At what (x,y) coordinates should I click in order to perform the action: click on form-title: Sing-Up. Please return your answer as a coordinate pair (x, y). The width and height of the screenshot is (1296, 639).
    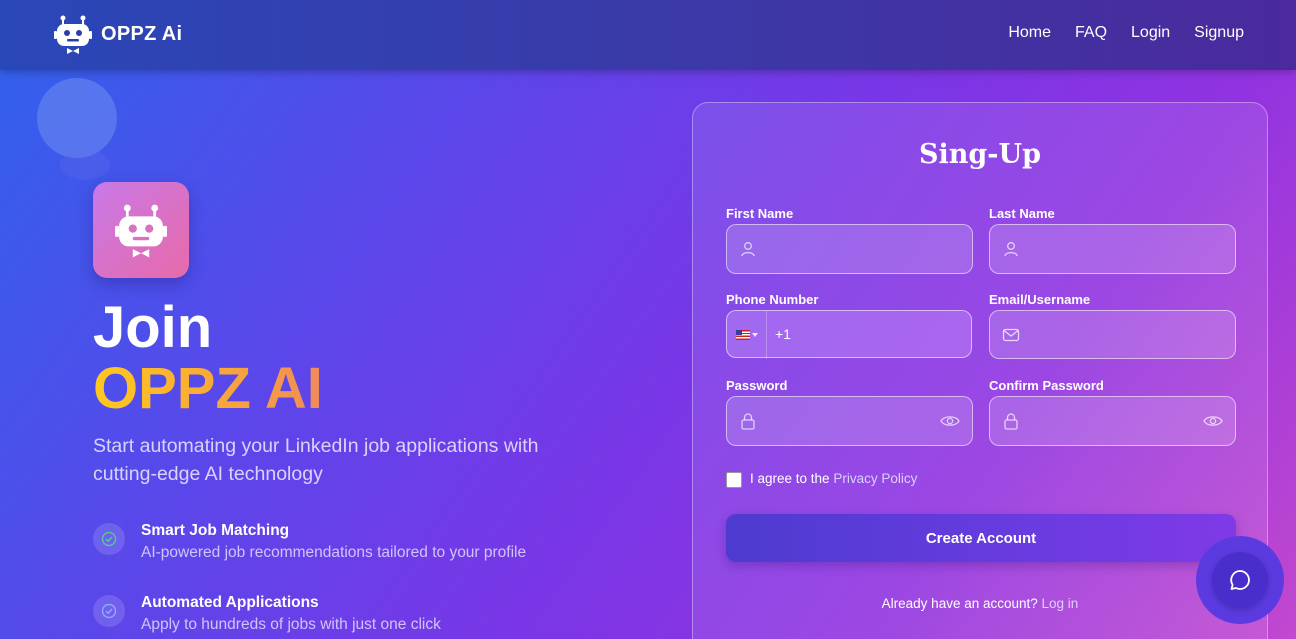
    Looking at the image, I should click on (980, 154).